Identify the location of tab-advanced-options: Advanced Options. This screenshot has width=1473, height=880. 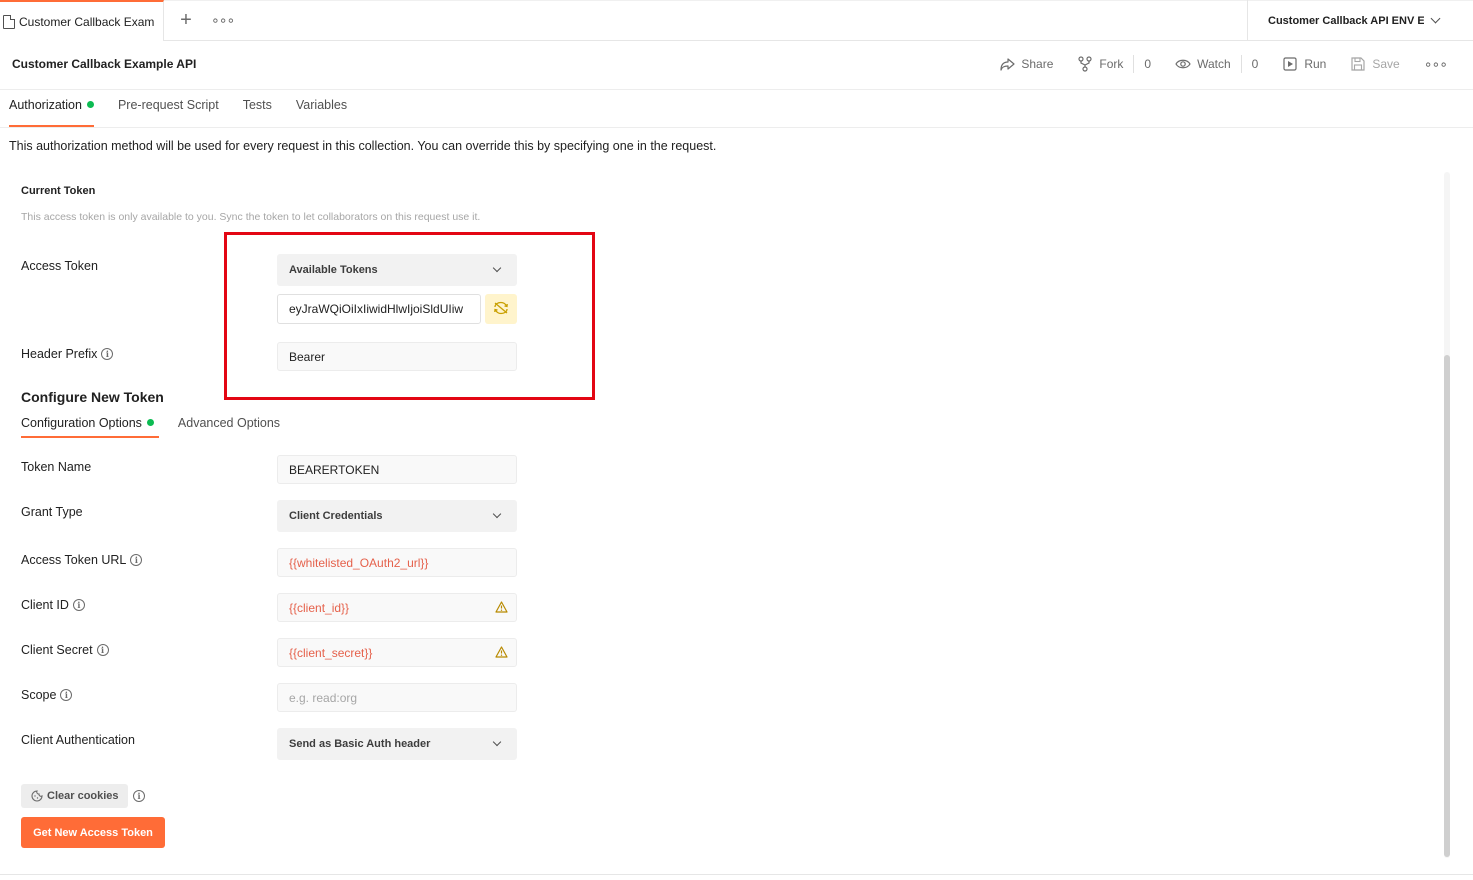
(229, 427).